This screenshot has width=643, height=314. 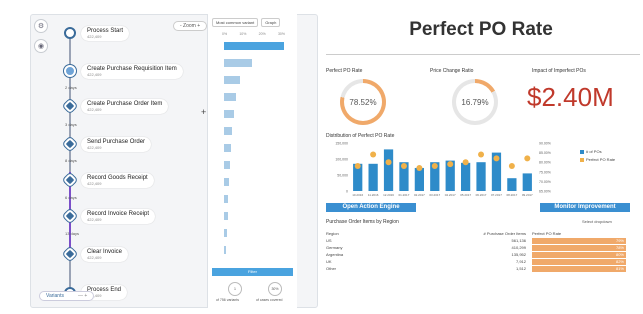 What do you see at coordinates (426, 269) in the screenshot?
I see `table-row: Other 1,512` at bounding box center [426, 269].